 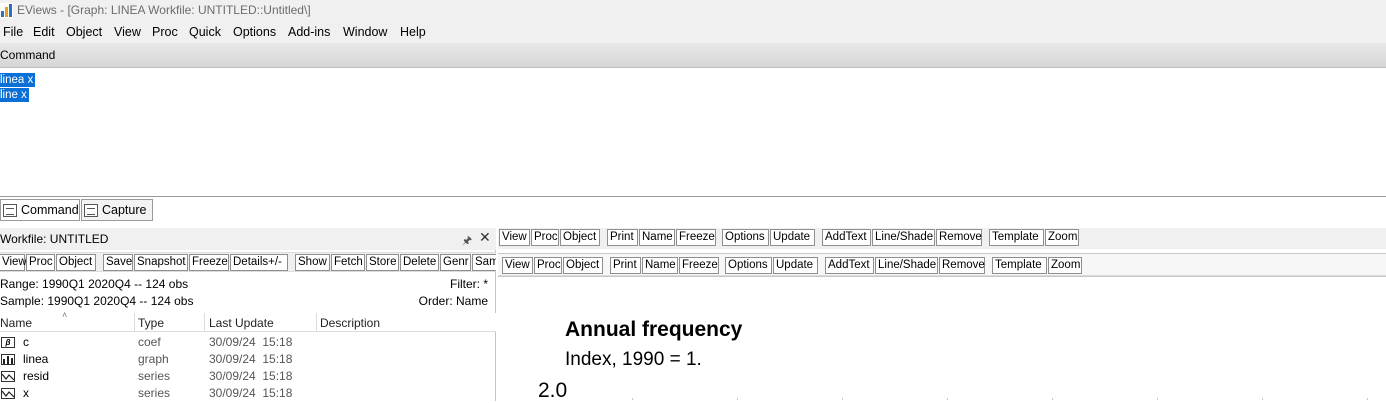 What do you see at coordinates (693, 55) in the screenshot?
I see `command-pane-header: Command` at bounding box center [693, 55].